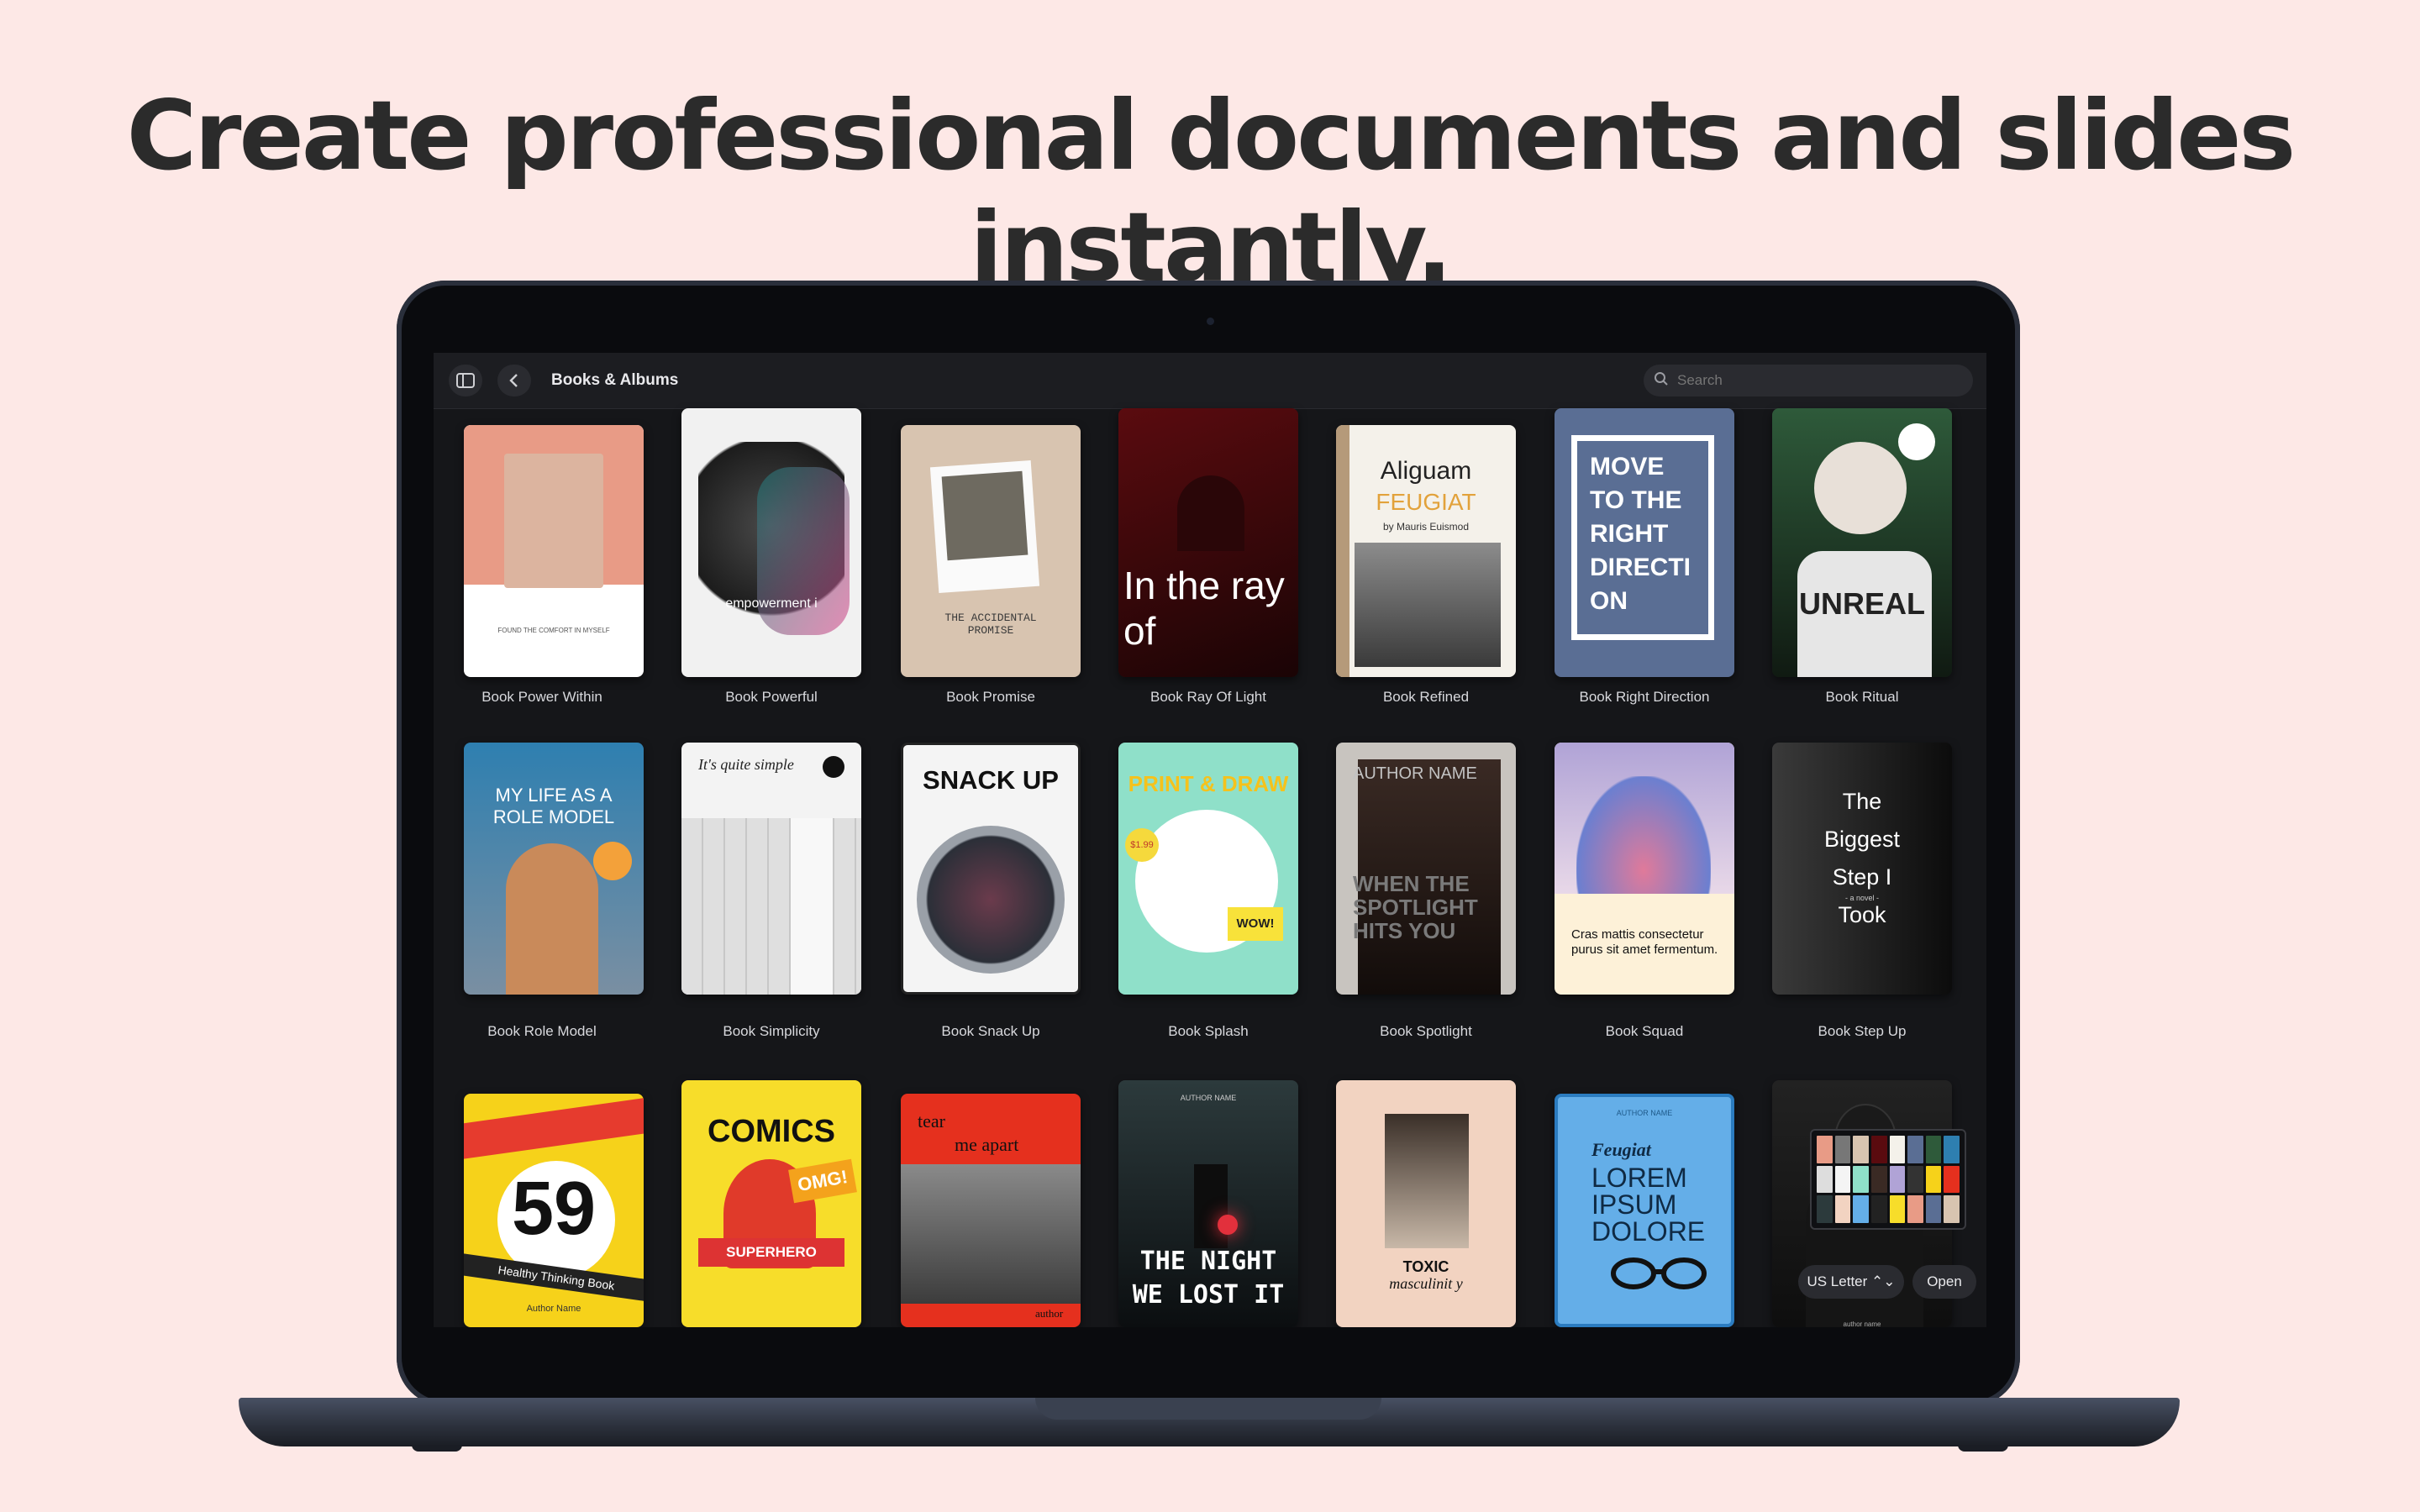 Image resolution: width=2420 pixels, height=1512 pixels. What do you see at coordinates (1862, 697) in the screenshot?
I see `template-name: Book Ritual` at bounding box center [1862, 697].